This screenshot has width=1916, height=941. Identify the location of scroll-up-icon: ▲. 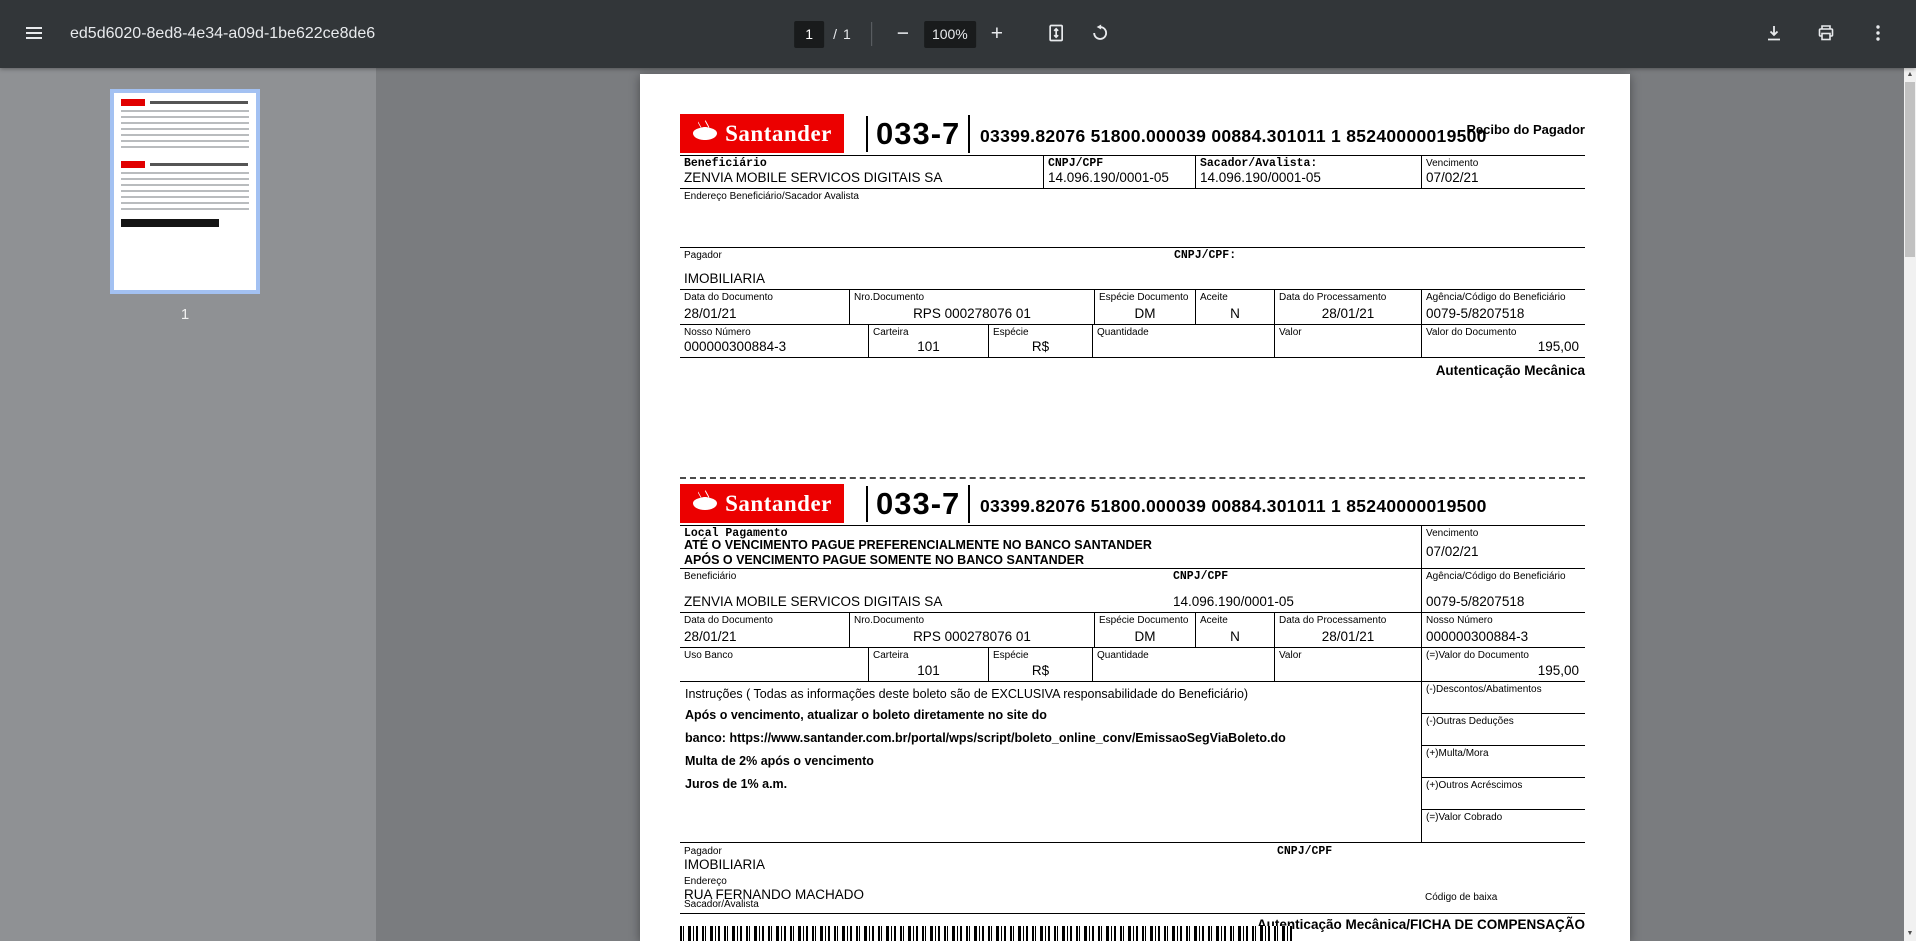
(1910, 75).